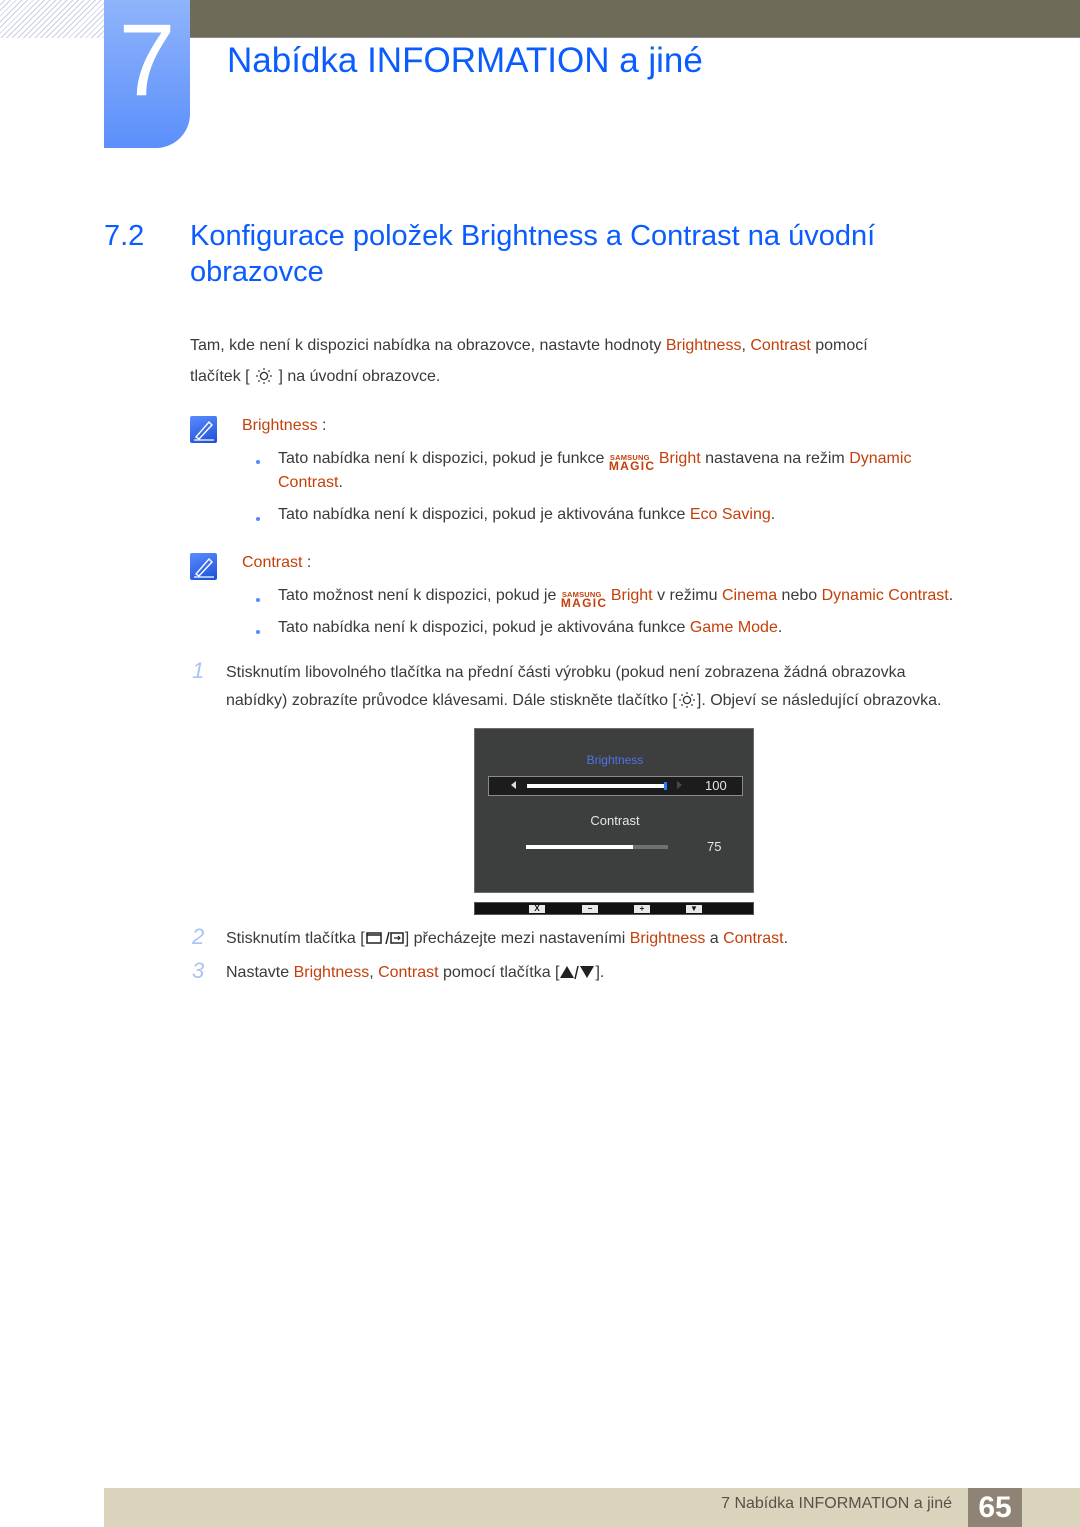 Image resolution: width=1080 pixels, height=1527 pixels. I want to click on osd-contrast-label: Contrast, so click(615, 820).